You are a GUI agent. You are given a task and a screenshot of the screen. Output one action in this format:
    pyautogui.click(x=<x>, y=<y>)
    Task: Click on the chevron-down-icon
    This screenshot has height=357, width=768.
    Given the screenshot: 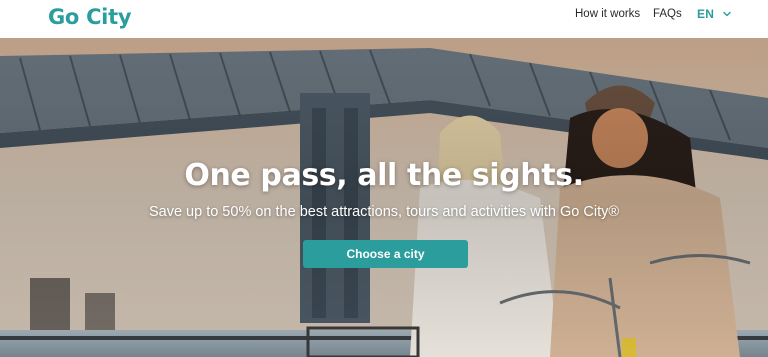 What is the action you would take?
    pyautogui.click(x=727, y=14)
    